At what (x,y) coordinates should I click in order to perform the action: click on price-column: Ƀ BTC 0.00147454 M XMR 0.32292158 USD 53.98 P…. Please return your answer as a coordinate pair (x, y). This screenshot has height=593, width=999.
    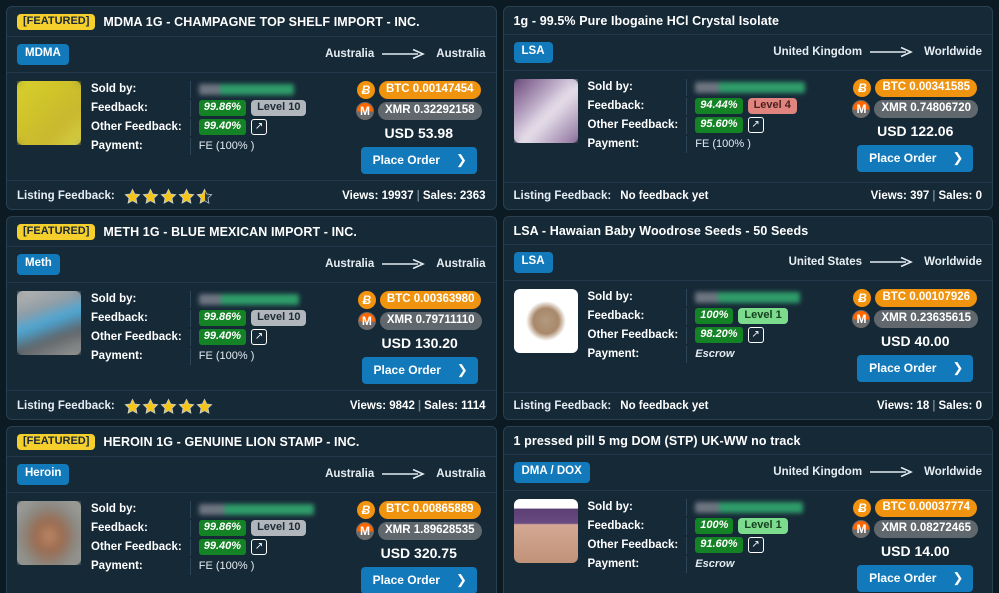
    Looking at the image, I should click on (420, 127).